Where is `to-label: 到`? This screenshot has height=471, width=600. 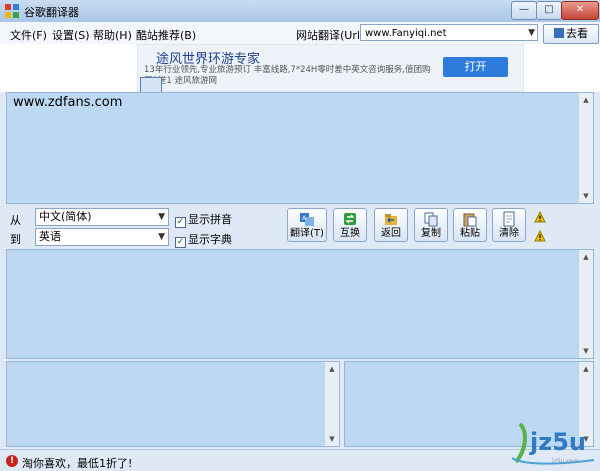
to-label: 到 is located at coordinates (15, 239).